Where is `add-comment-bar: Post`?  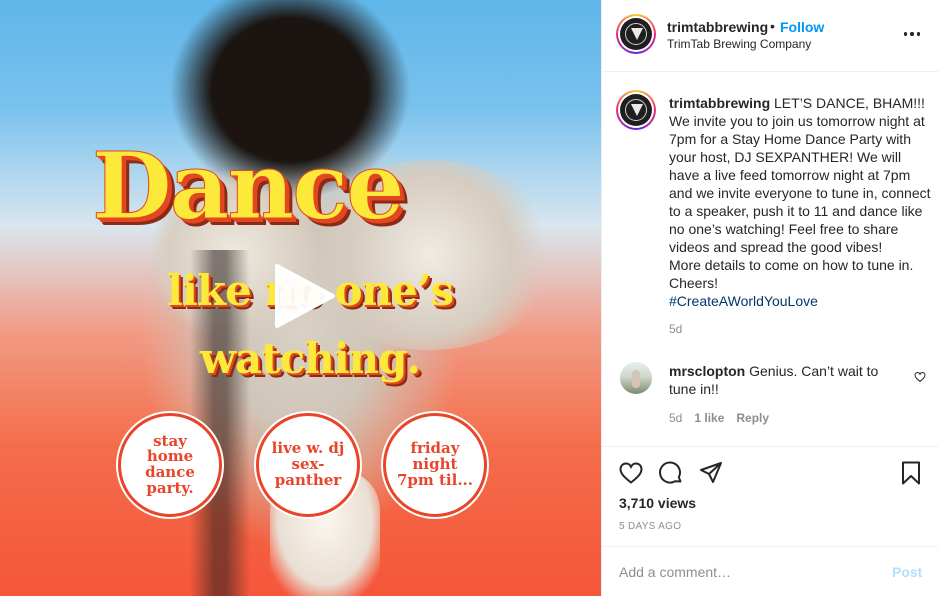
add-comment-bar: Post is located at coordinates (770, 571).